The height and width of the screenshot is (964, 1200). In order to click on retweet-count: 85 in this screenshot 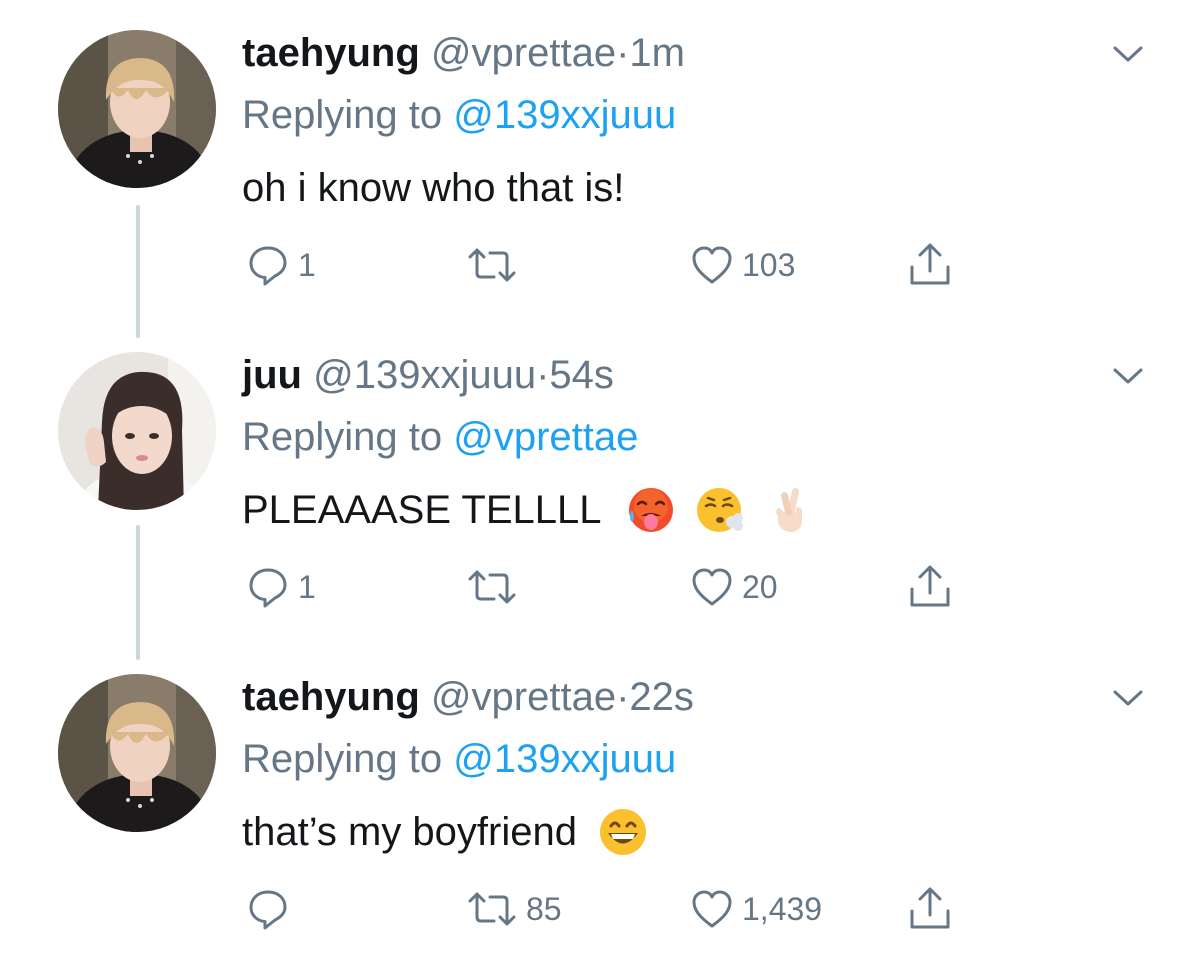, I will do `click(544, 908)`.